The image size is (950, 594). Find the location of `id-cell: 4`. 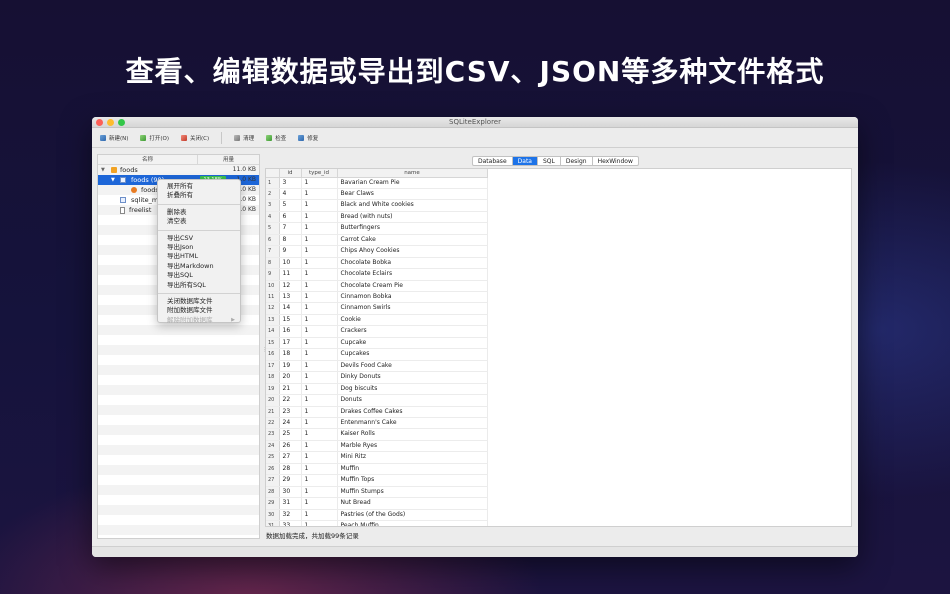

id-cell: 4 is located at coordinates (290, 194).